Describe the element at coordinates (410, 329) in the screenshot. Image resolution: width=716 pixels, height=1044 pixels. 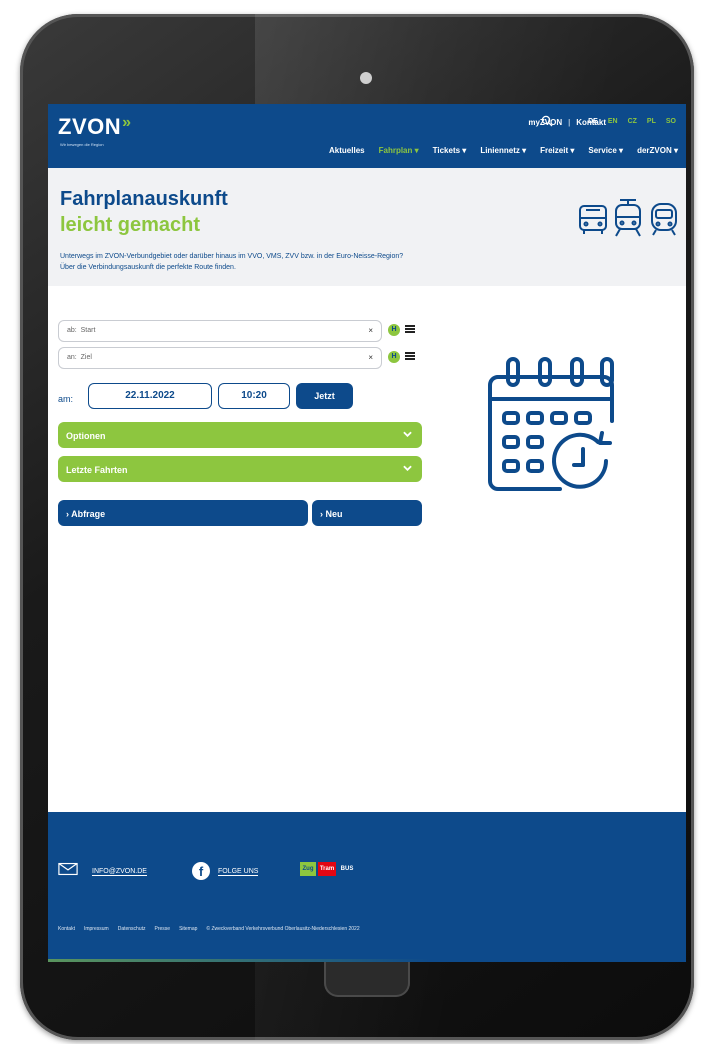
I see `list-from-icon` at that location.